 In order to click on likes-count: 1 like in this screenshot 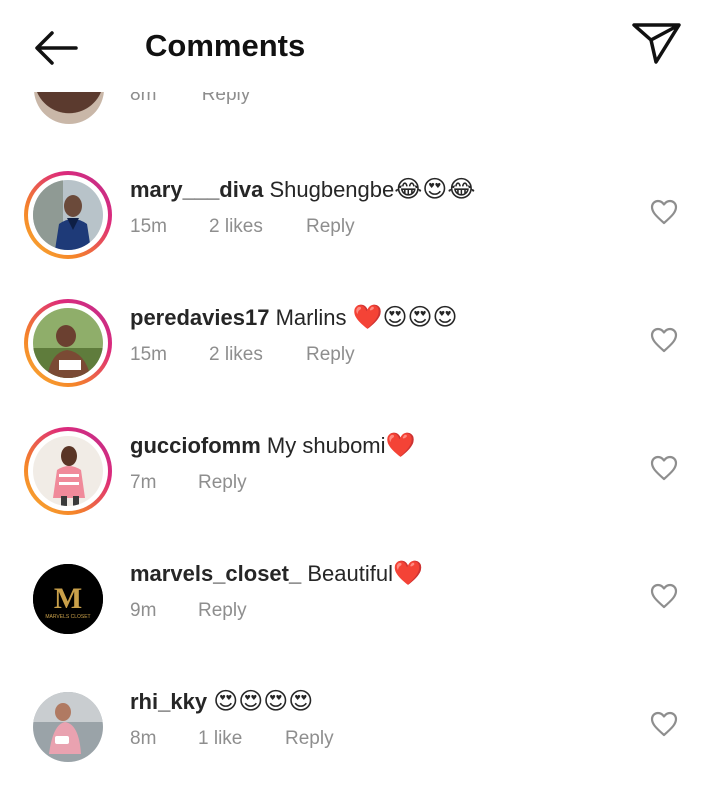, I will do `click(220, 739)`.